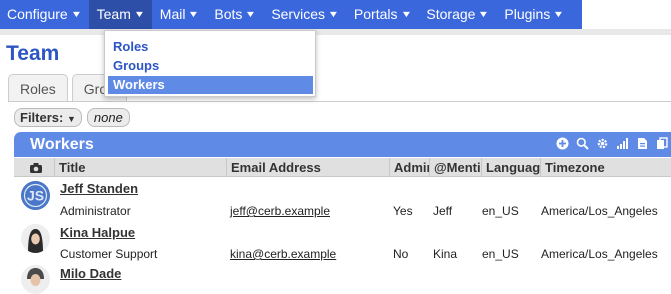 The width and height of the screenshot is (671, 294). What do you see at coordinates (210, 85) in the screenshot?
I see `menu-item-workers: Workers` at bounding box center [210, 85].